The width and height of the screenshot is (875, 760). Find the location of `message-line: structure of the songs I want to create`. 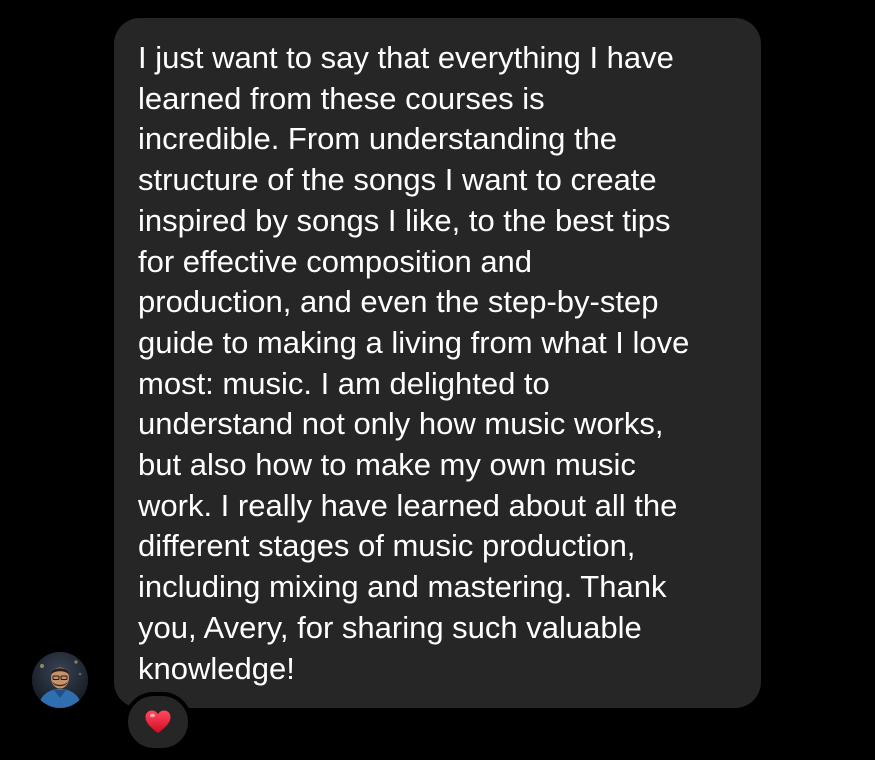

message-line: structure of the songs I want to create is located at coordinates (397, 180).